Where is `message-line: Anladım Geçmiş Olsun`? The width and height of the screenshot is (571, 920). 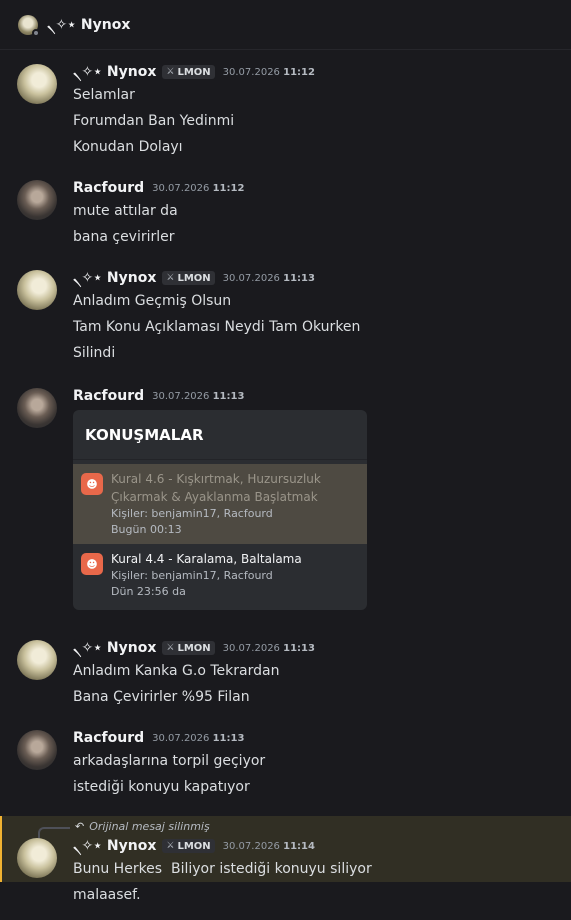 message-line: Anladım Geçmiş Olsun is located at coordinates (152, 301).